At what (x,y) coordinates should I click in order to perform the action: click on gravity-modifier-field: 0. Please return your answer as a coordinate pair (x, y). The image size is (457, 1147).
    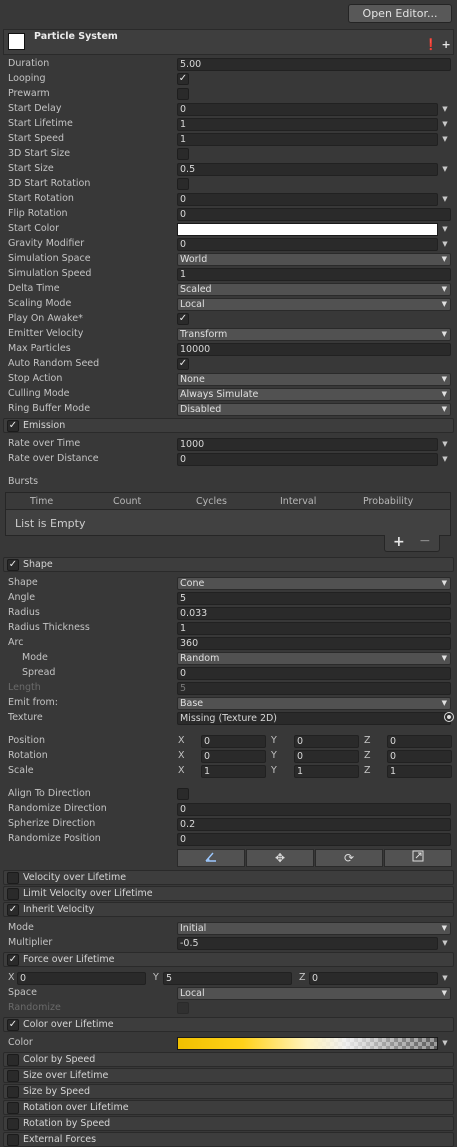
    Looking at the image, I should click on (307, 244).